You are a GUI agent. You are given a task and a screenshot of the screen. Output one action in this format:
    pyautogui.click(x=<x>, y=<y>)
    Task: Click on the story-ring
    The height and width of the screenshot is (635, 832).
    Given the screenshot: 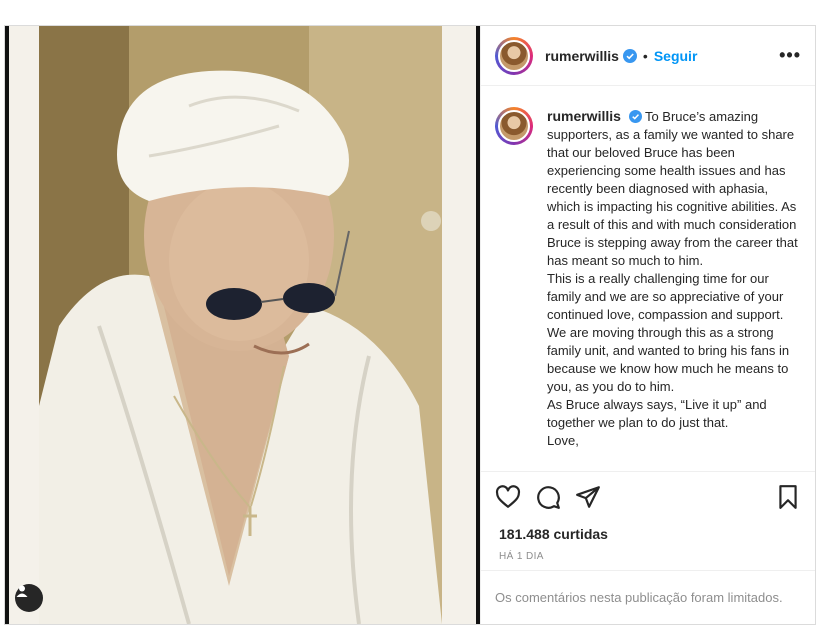 What is the action you would take?
    pyautogui.click(x=514, y=55)
    